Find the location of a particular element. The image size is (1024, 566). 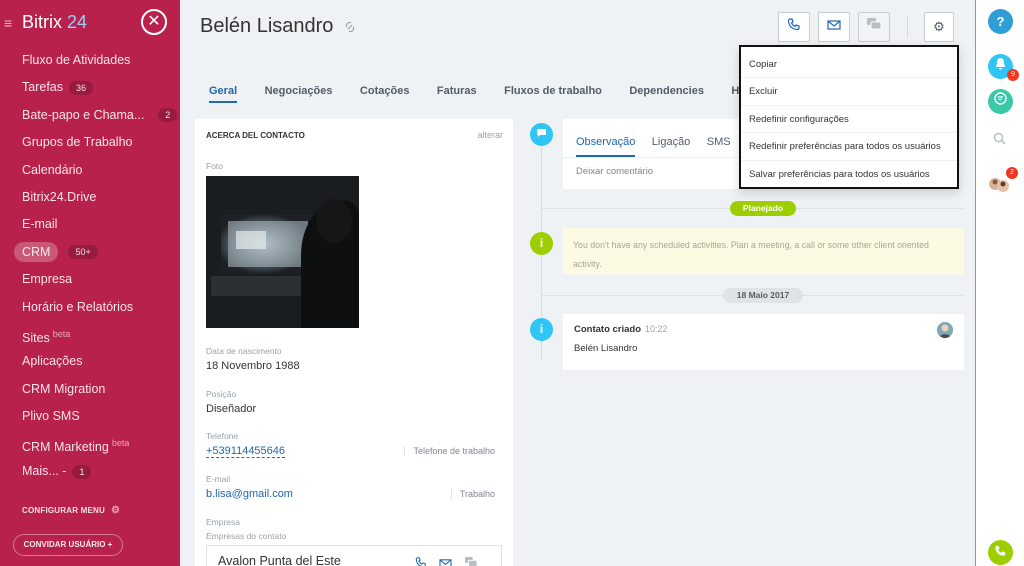

close-icon: ✕ is located at coordinates (154, 21).